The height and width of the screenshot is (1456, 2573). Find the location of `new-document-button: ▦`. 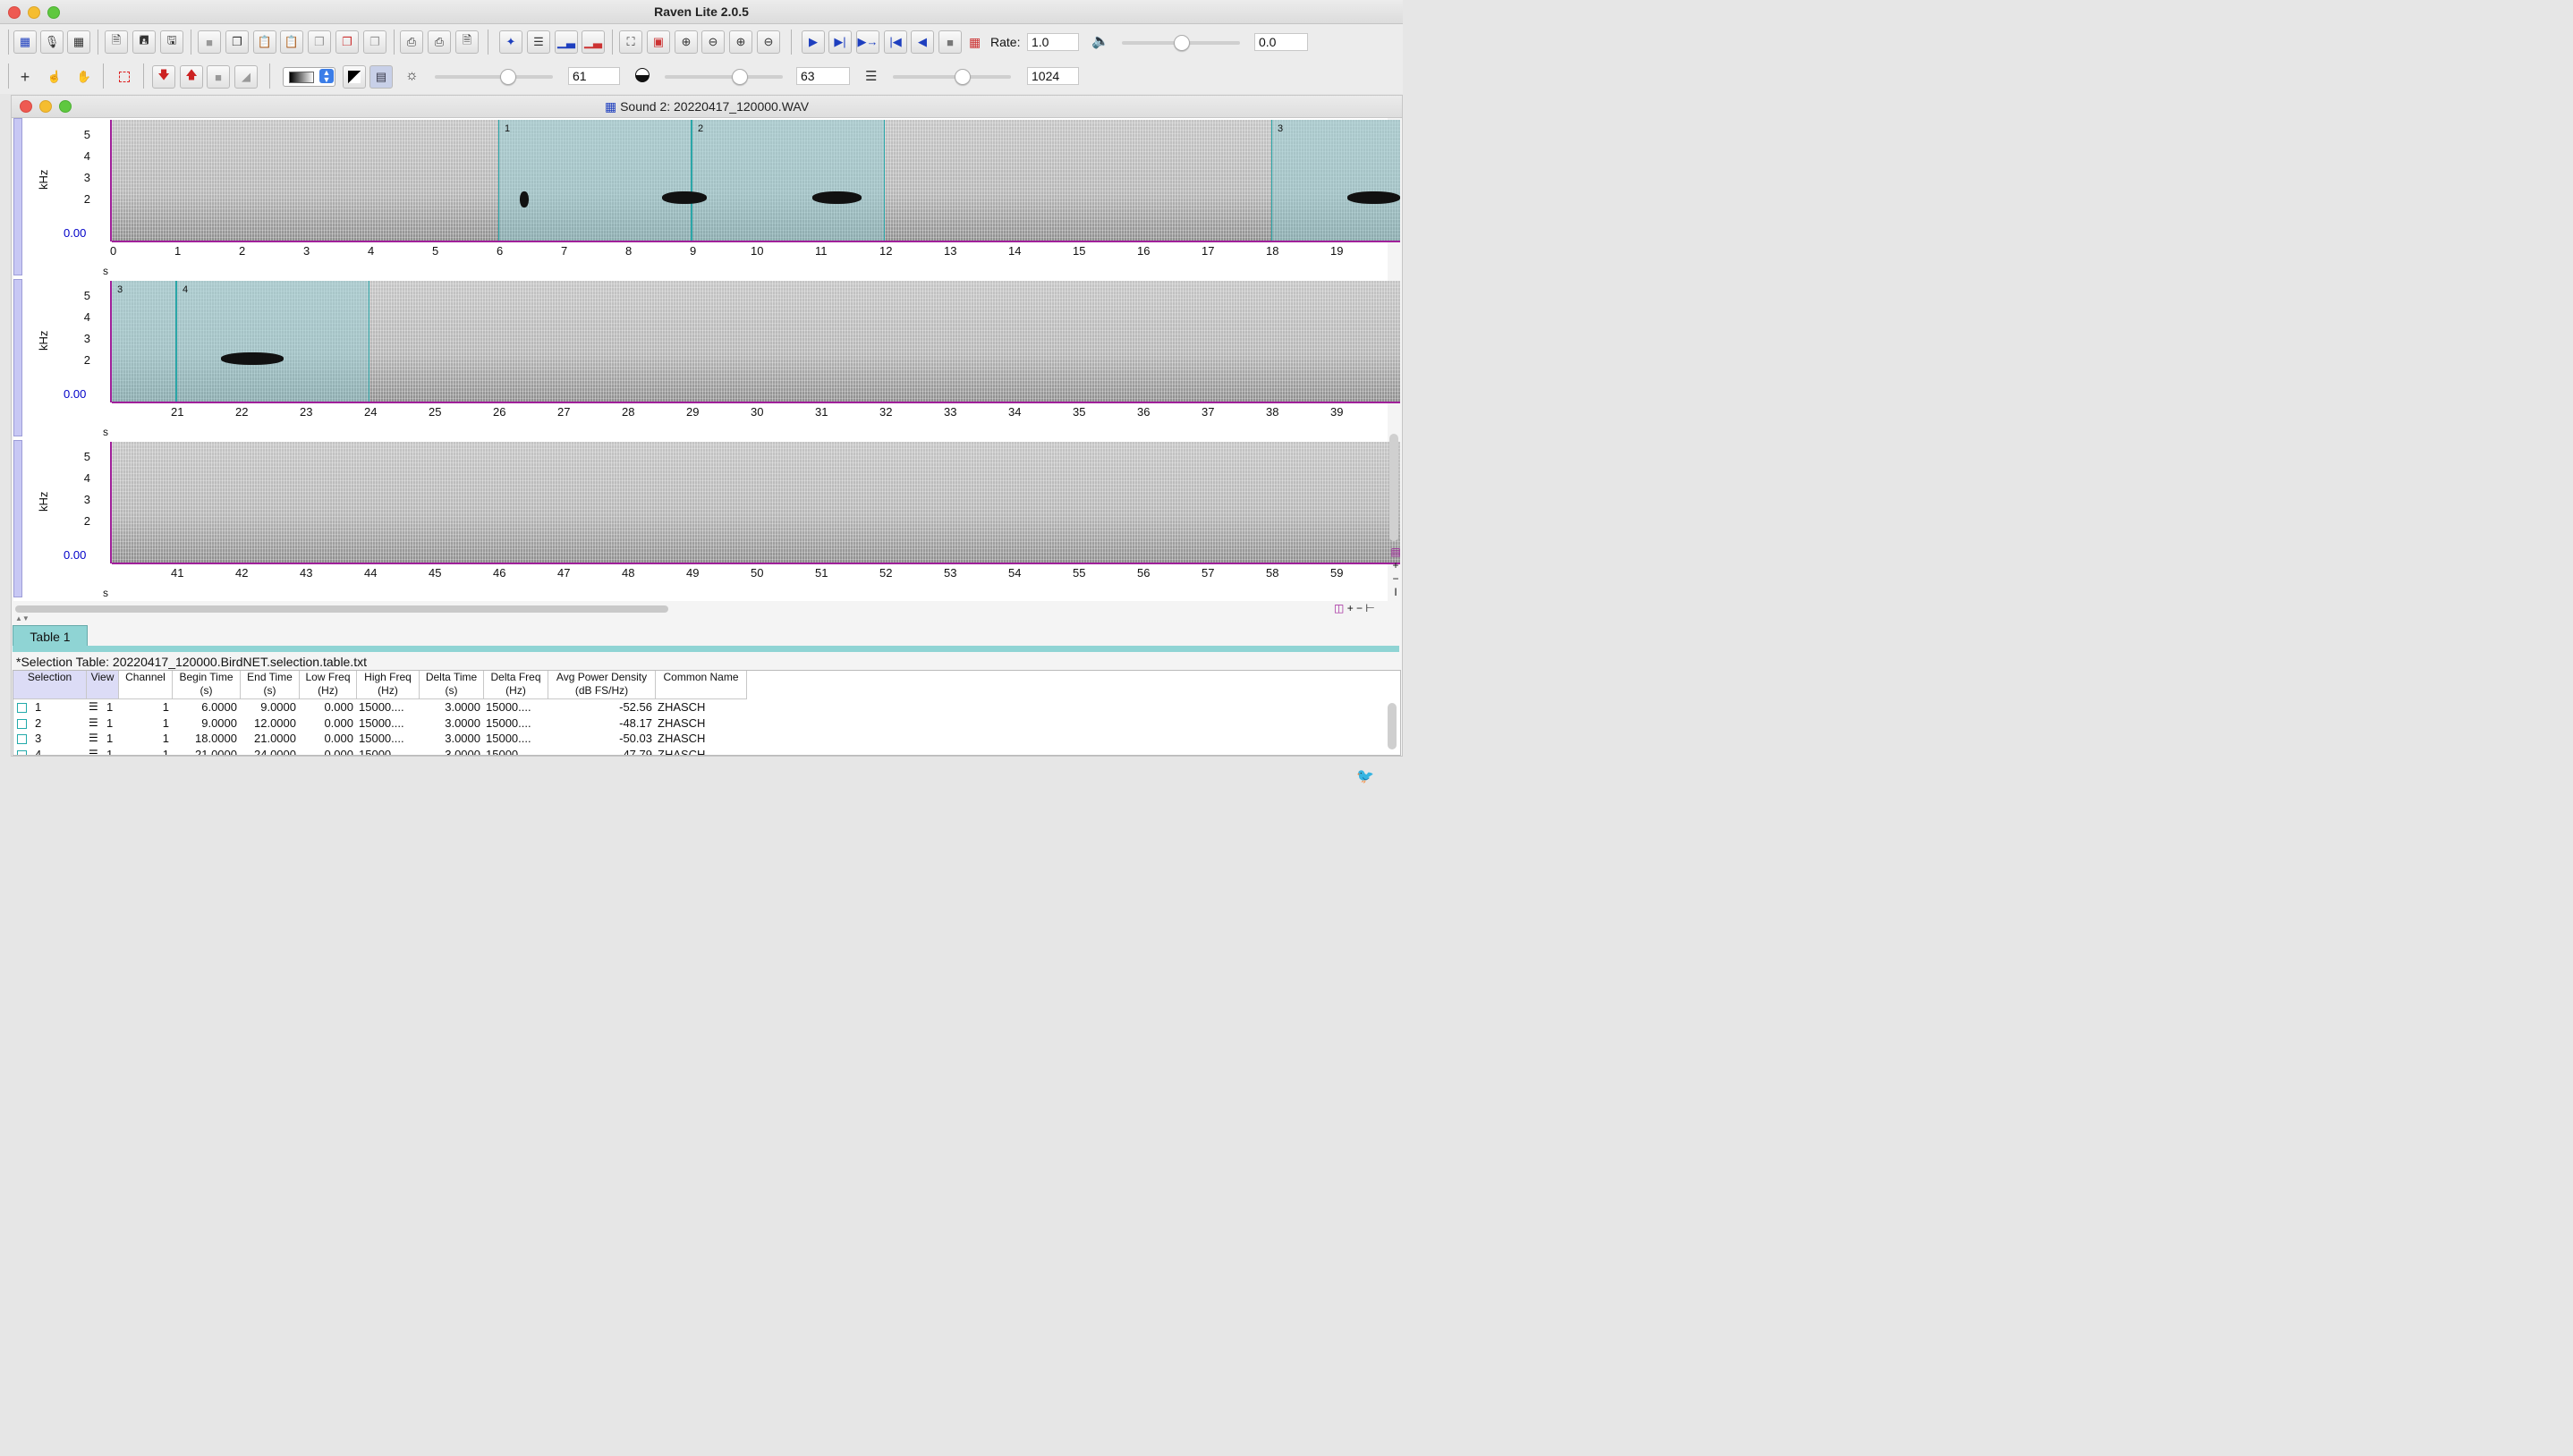

new-document-button: ▦ is located at coordinates (25, 42).